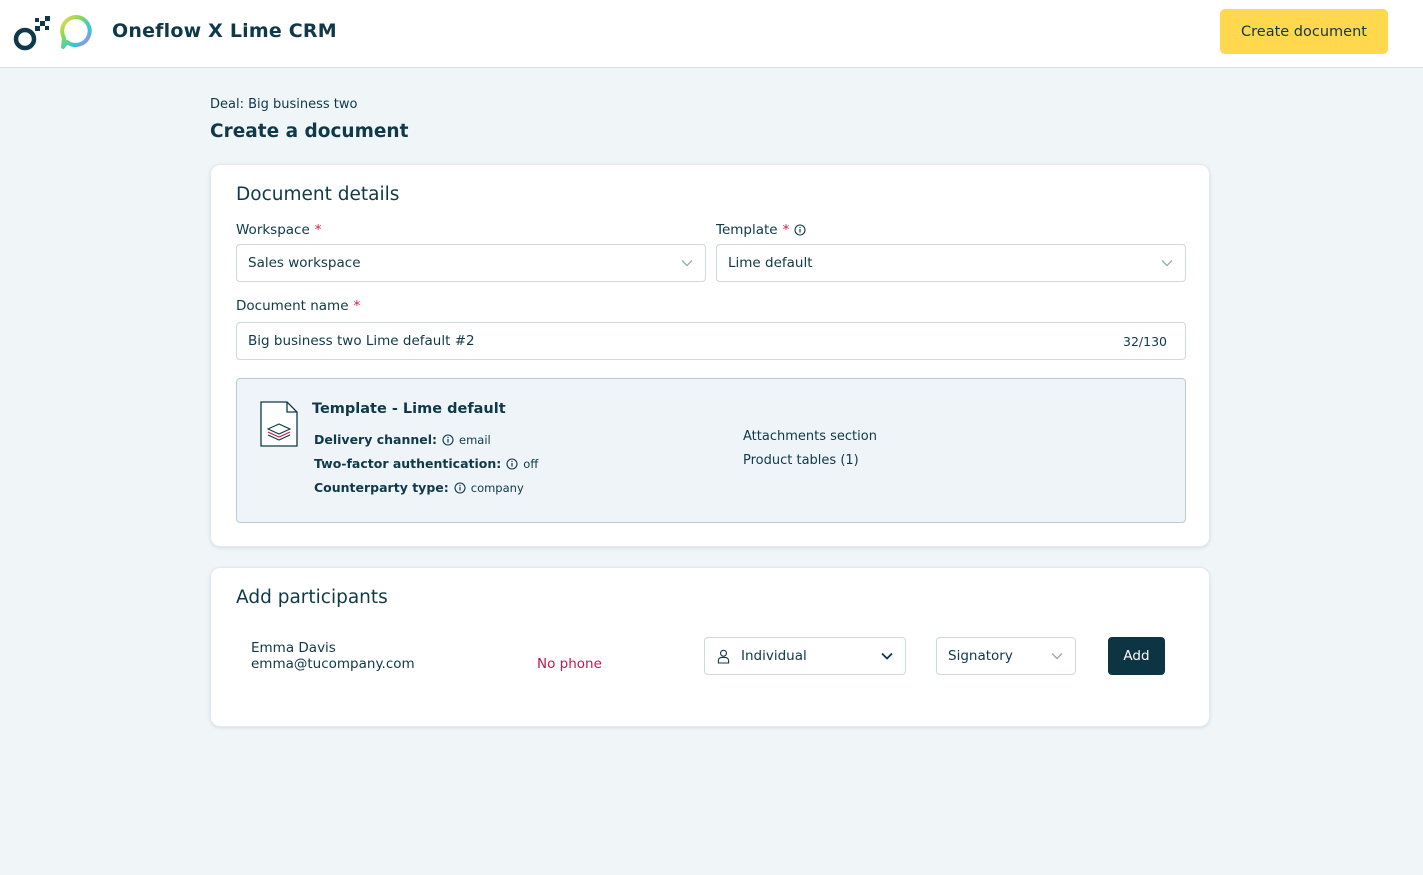  Describe the element at coordinates (1304, 31) in the screenshot. I see `create-document-button: Create document` at that location.